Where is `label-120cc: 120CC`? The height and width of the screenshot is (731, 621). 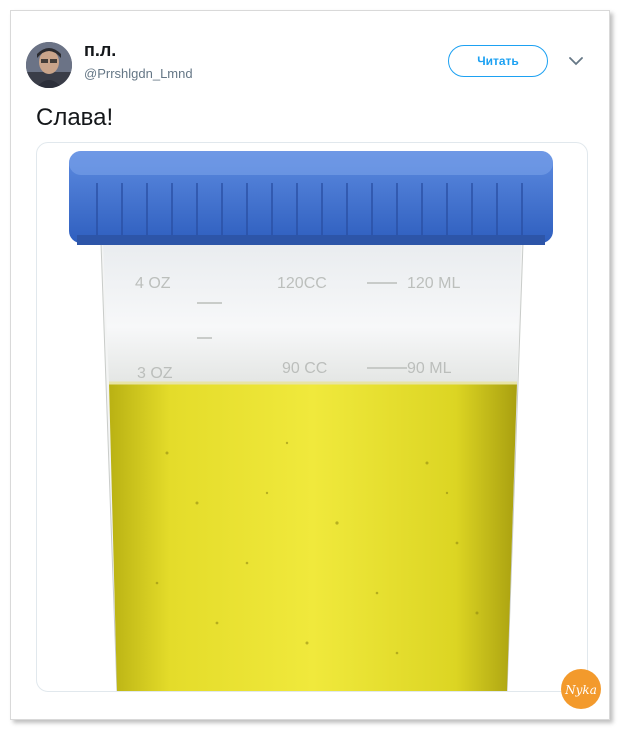
label-120cc: 120CC is located at coordinates (302, 283).